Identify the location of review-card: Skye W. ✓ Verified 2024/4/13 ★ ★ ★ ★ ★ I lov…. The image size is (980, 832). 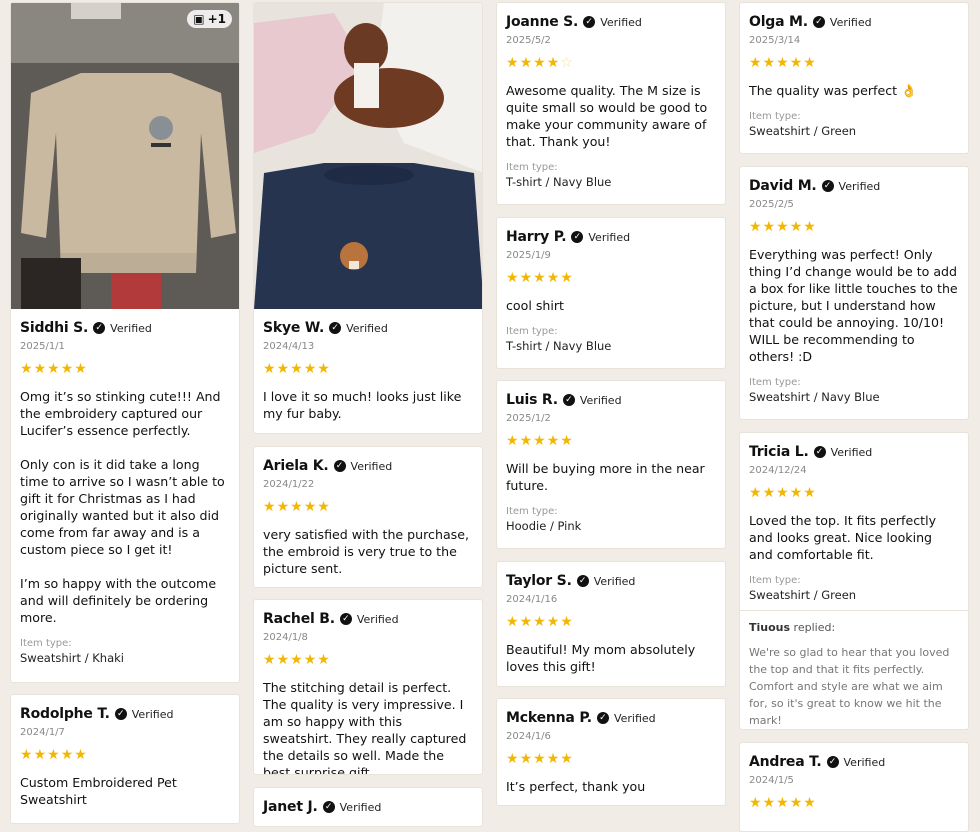
(368, 218).